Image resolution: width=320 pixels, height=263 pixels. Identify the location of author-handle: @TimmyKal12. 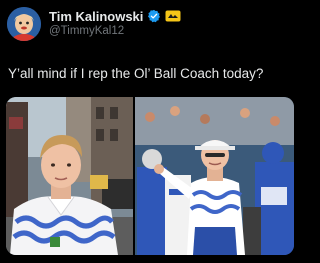
(86, 31).